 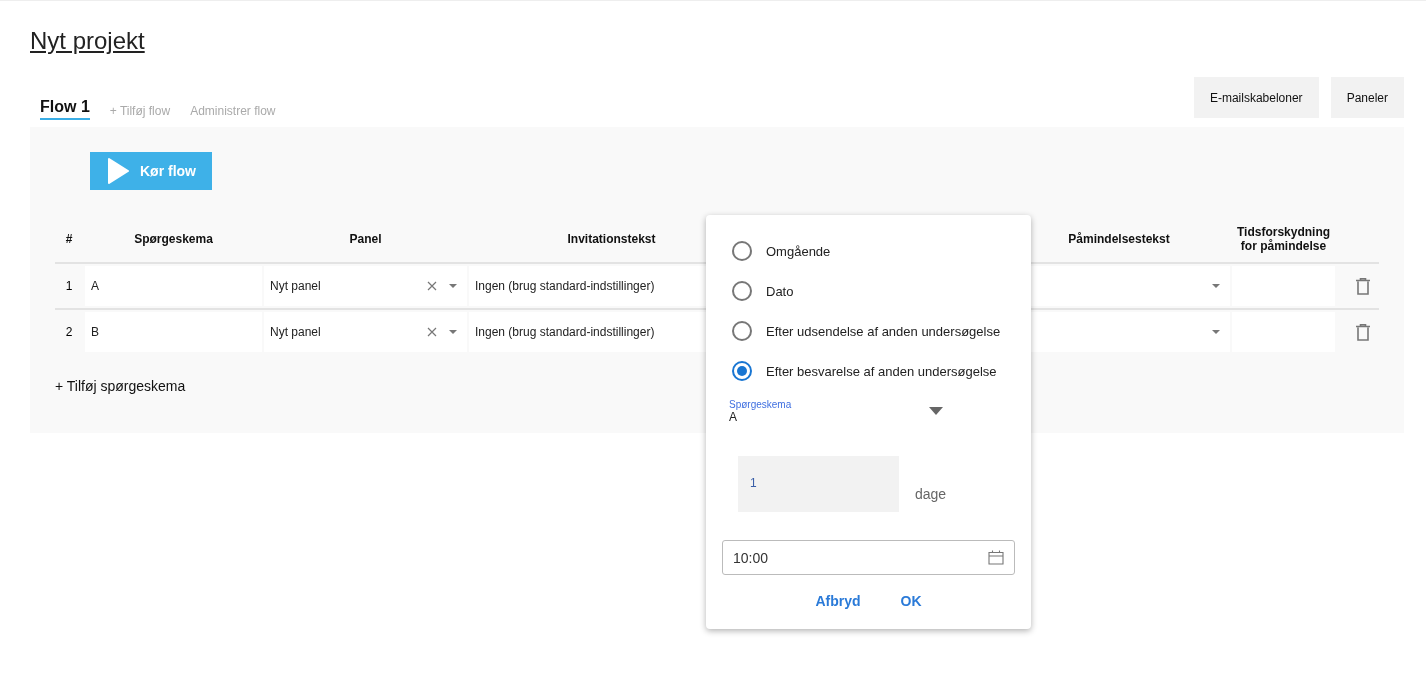 I want to click on flow-tab: Flow 1, so click(x=65, y=109).